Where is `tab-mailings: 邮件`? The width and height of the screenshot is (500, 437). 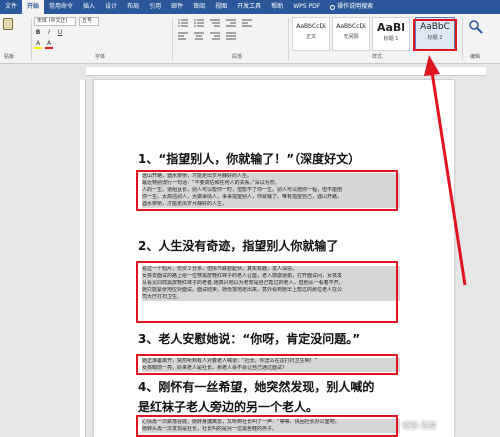
tab-mailings: 邮件 is located at coordinates (177, 7).